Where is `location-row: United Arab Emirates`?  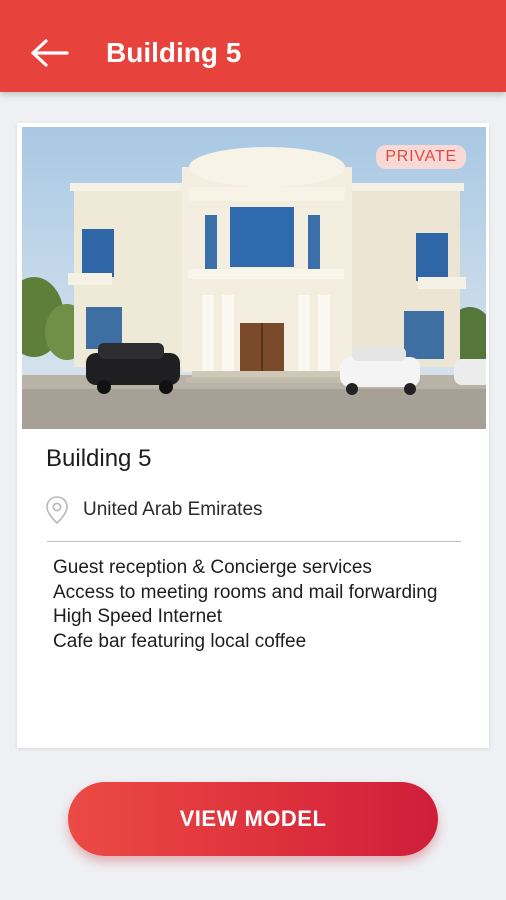
location-row: United Arab Emirates is located at coordinates (154, 510).